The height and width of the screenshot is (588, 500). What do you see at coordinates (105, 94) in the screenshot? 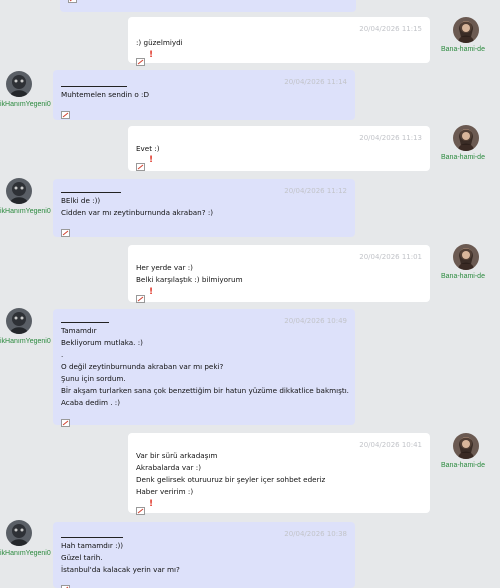
I see `message-text: Muhtemelen sendin o :D` at bounding box center [105, 94].